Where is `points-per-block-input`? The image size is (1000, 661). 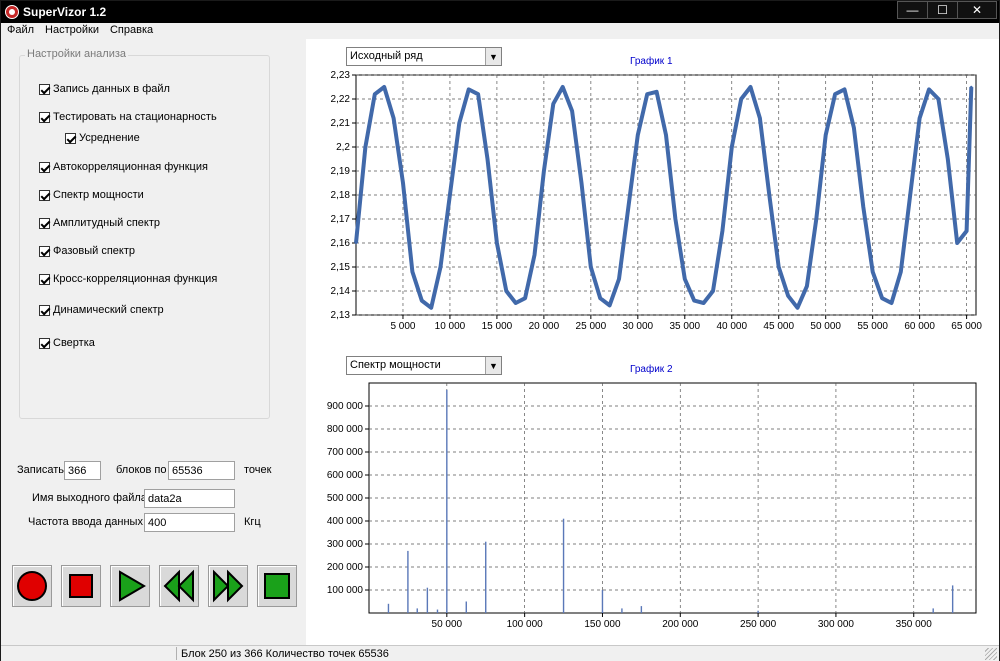 points-per-block-input is located at coordinates (201, 470).